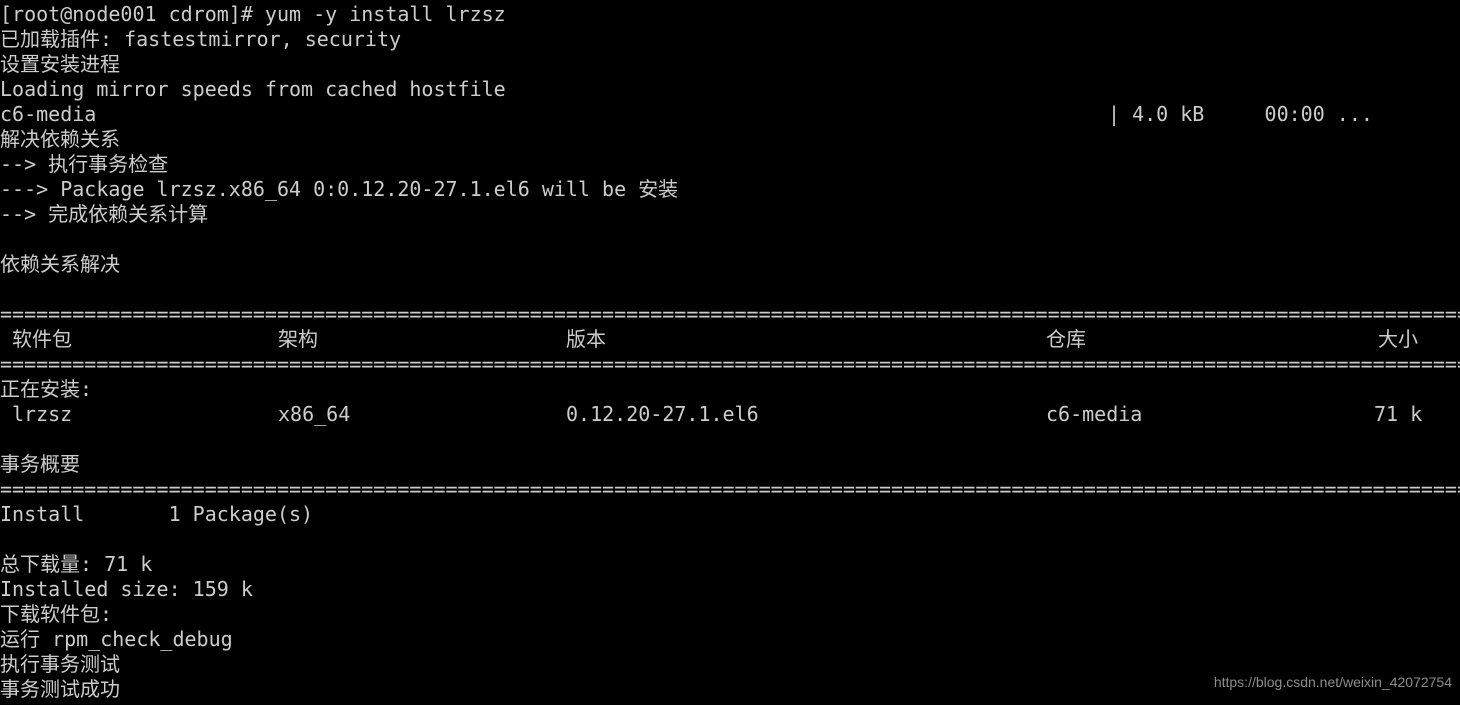  I want to click on transaction-summary-title: 事务概要, so click(40, 464).